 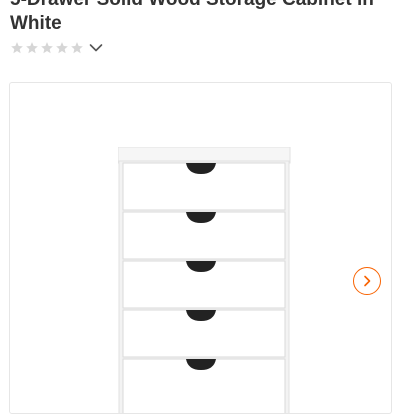 I want to click on rating-row, so click(x=57, y=48).